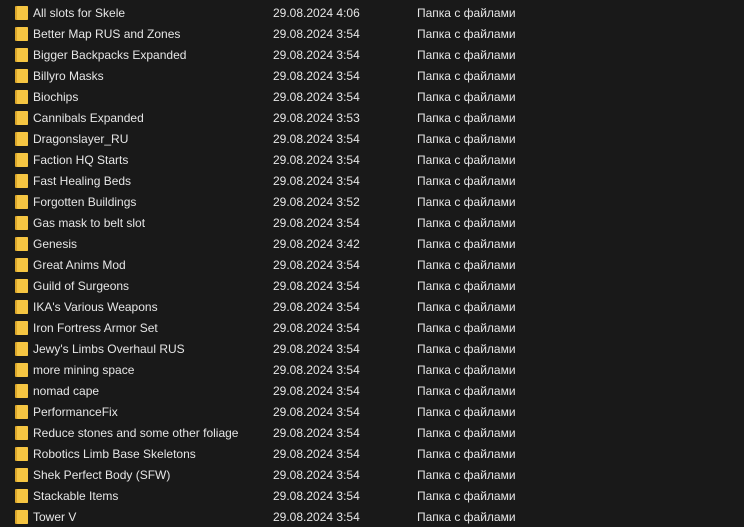  I want to click on file-name: Faction HQ Starts, so click(81, 160).